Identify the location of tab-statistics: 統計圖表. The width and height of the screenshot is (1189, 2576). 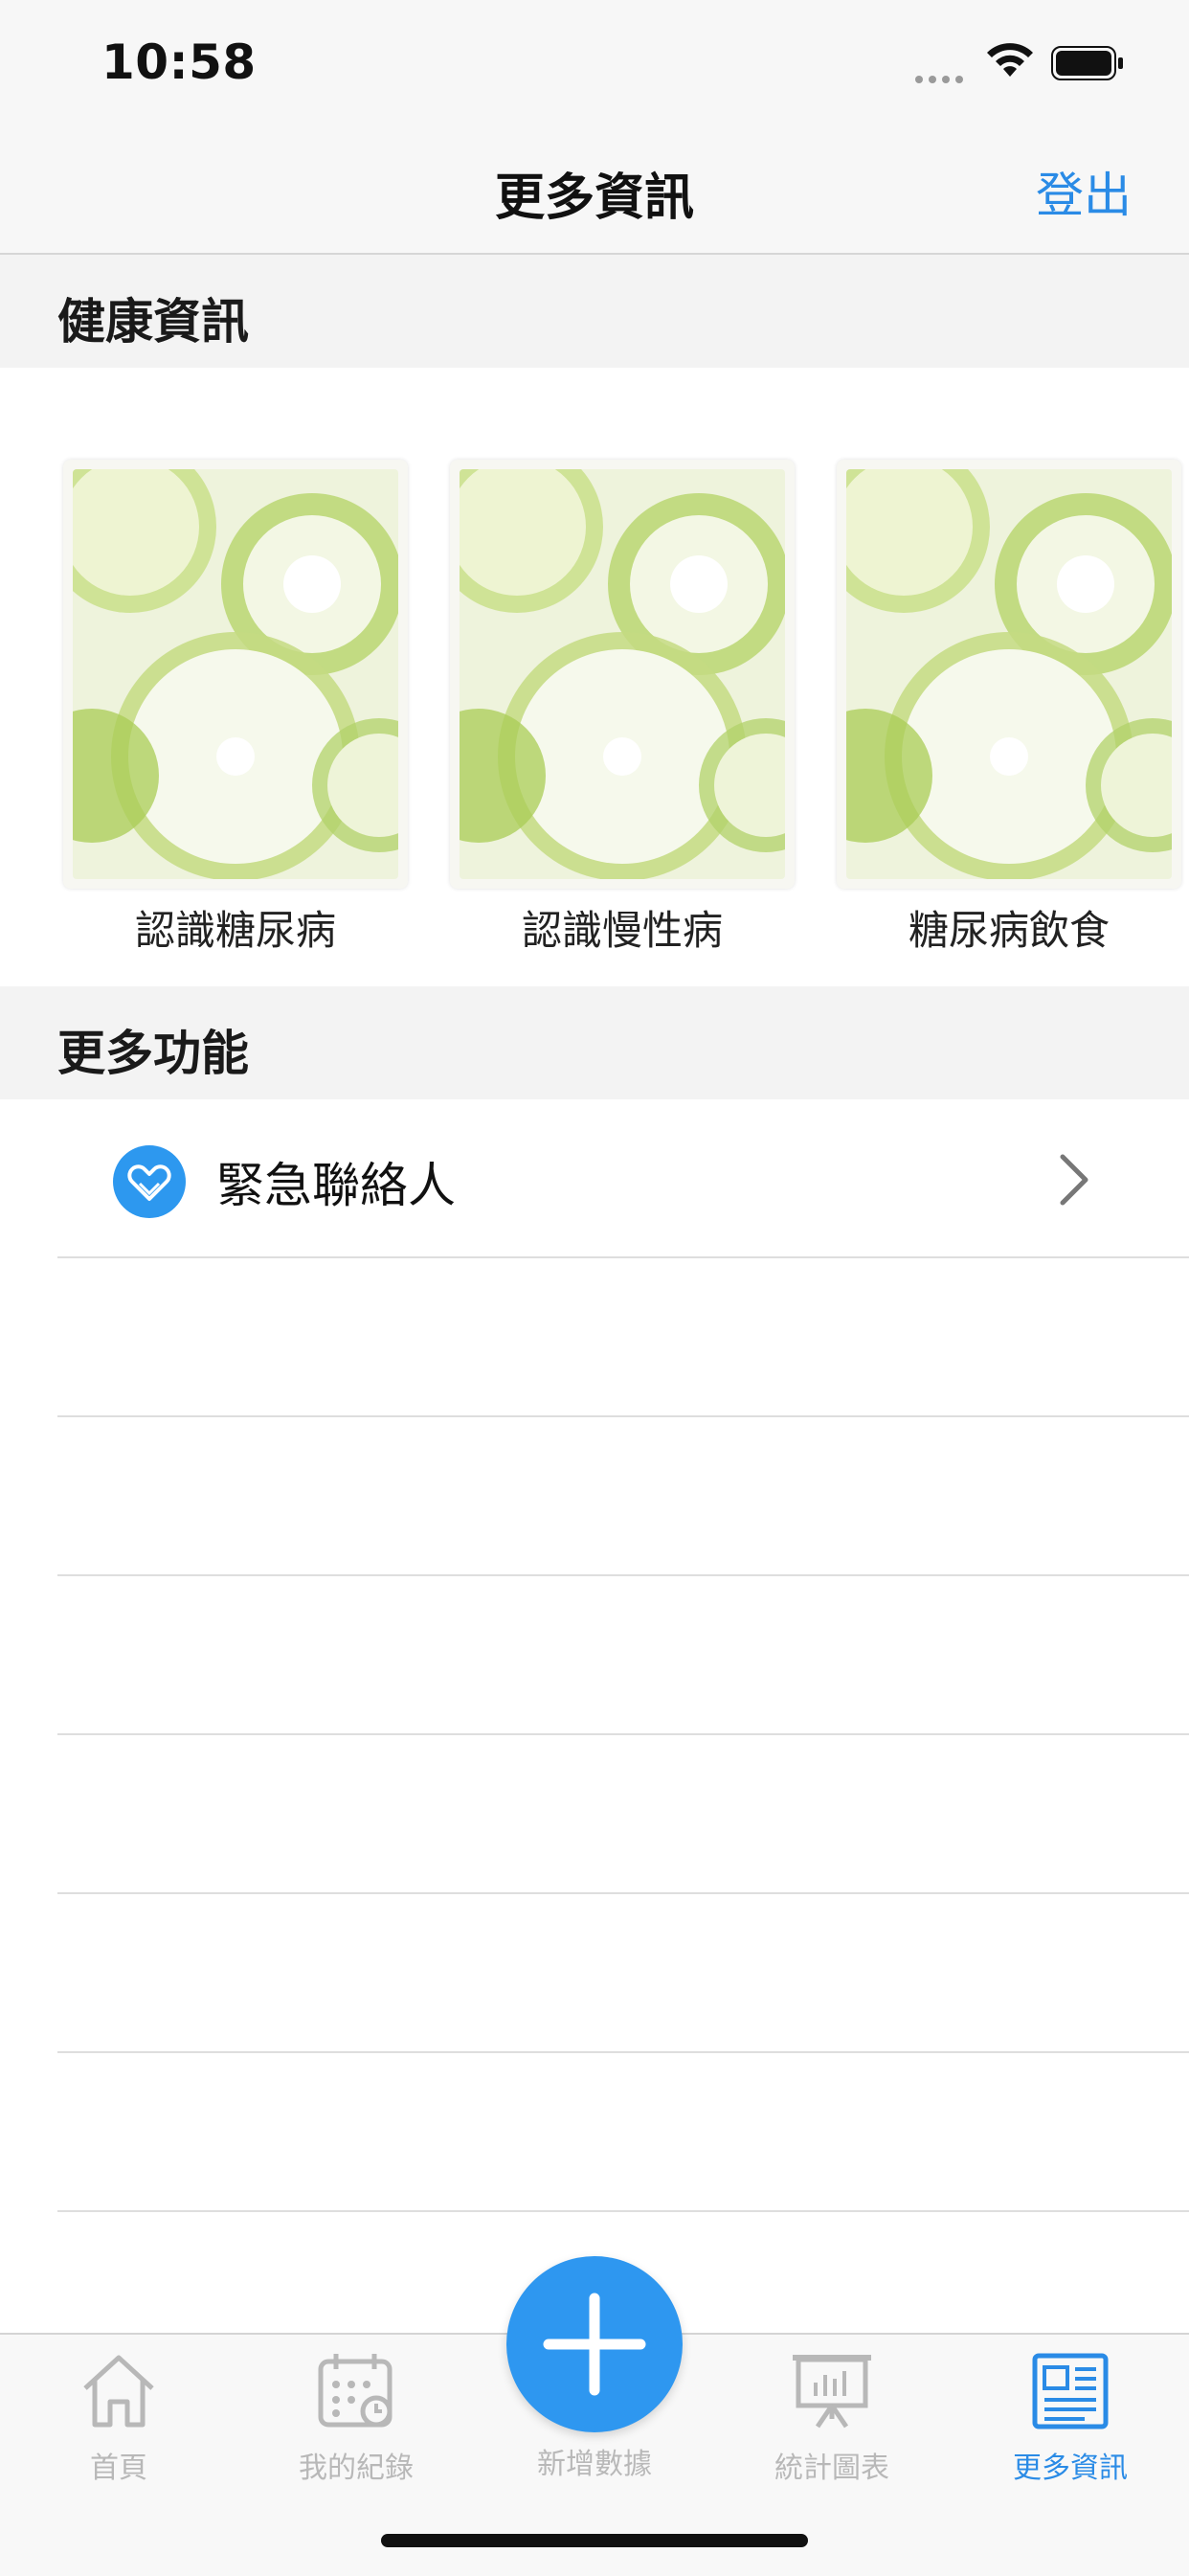
(832, 2418).